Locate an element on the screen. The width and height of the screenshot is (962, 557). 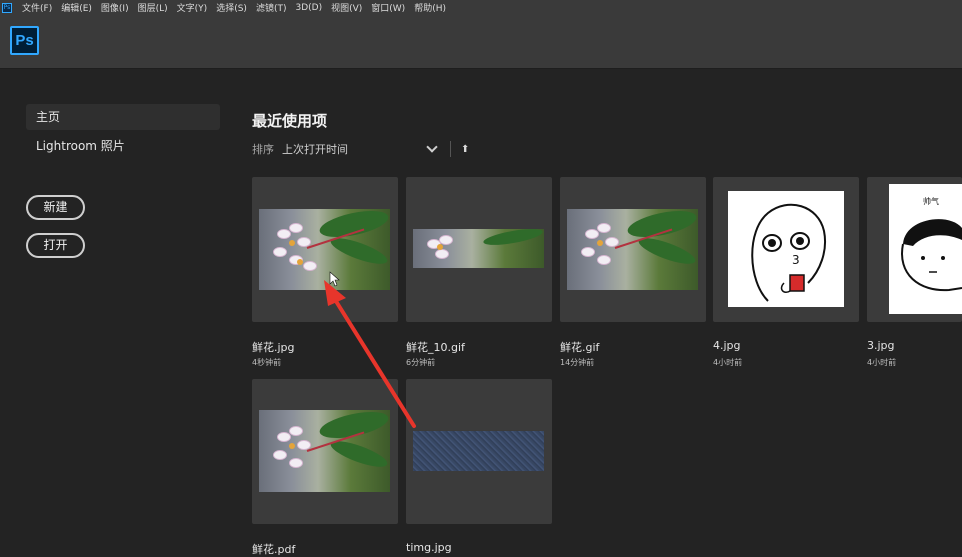
file-time: 6分钟前 is located at coordinates (421, 362).